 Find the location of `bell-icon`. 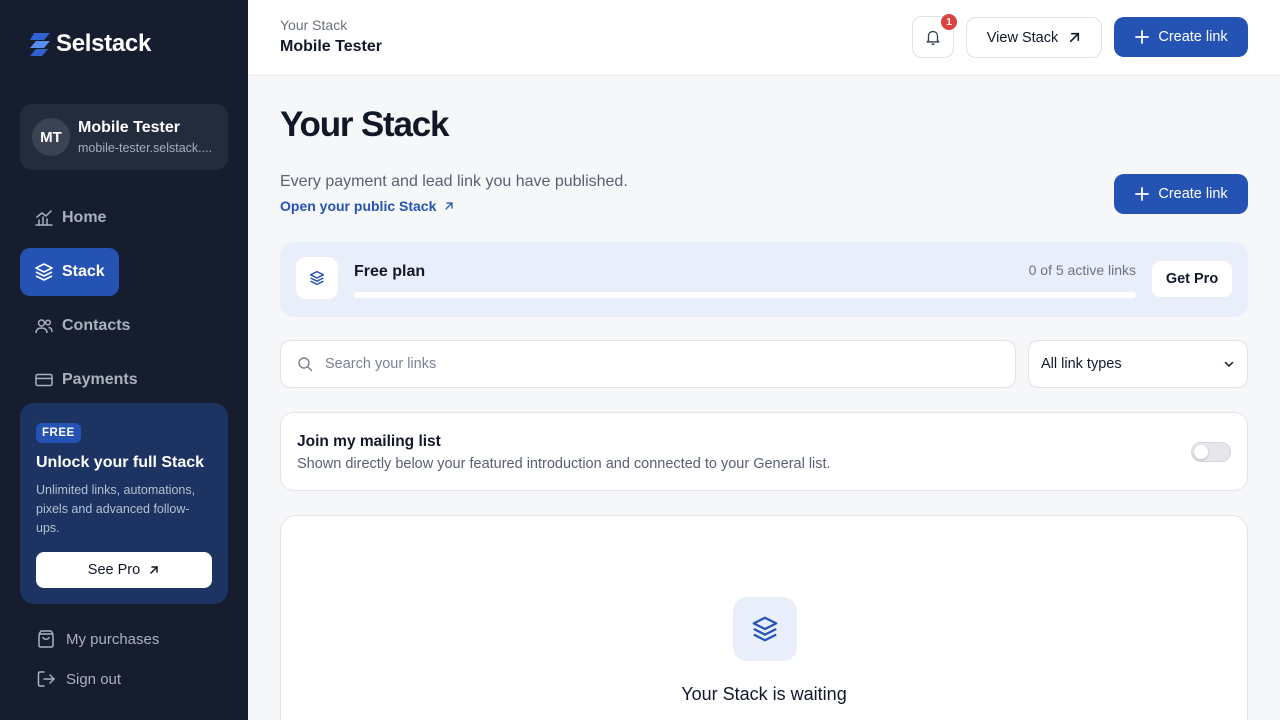

bell-icon is located at coordinates (933, 37).